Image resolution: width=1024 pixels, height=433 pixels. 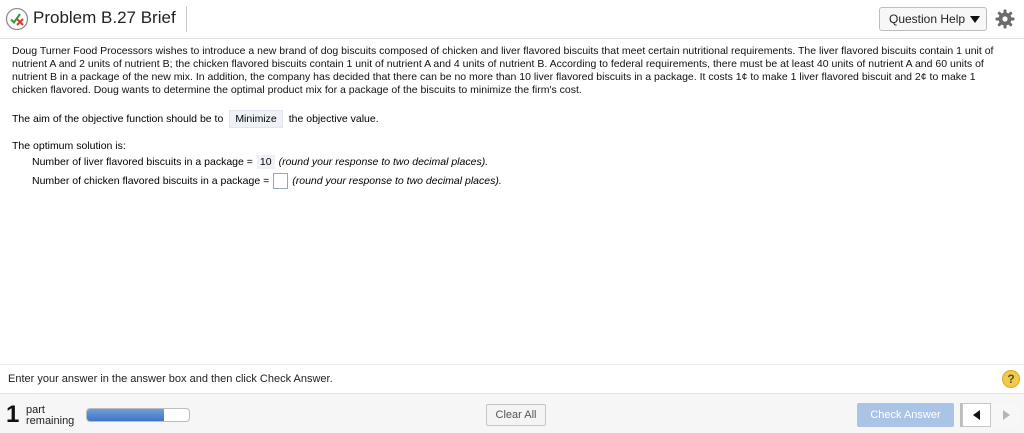 I want to click on liver-answer-field: 10, so click(x=265, y=162).